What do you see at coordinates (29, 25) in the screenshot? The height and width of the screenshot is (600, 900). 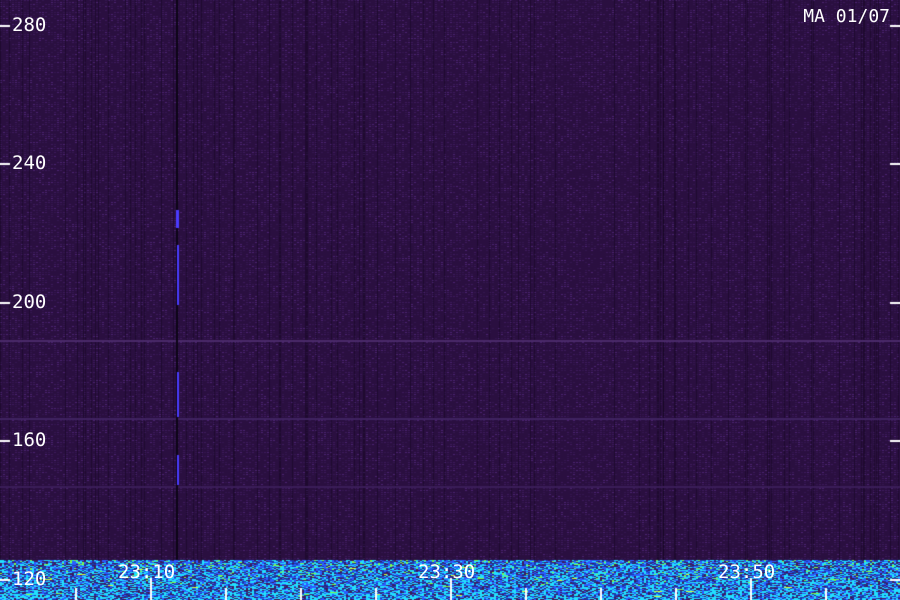 I see `y-tick-label-280: 280` at bounding box center [29, 25].